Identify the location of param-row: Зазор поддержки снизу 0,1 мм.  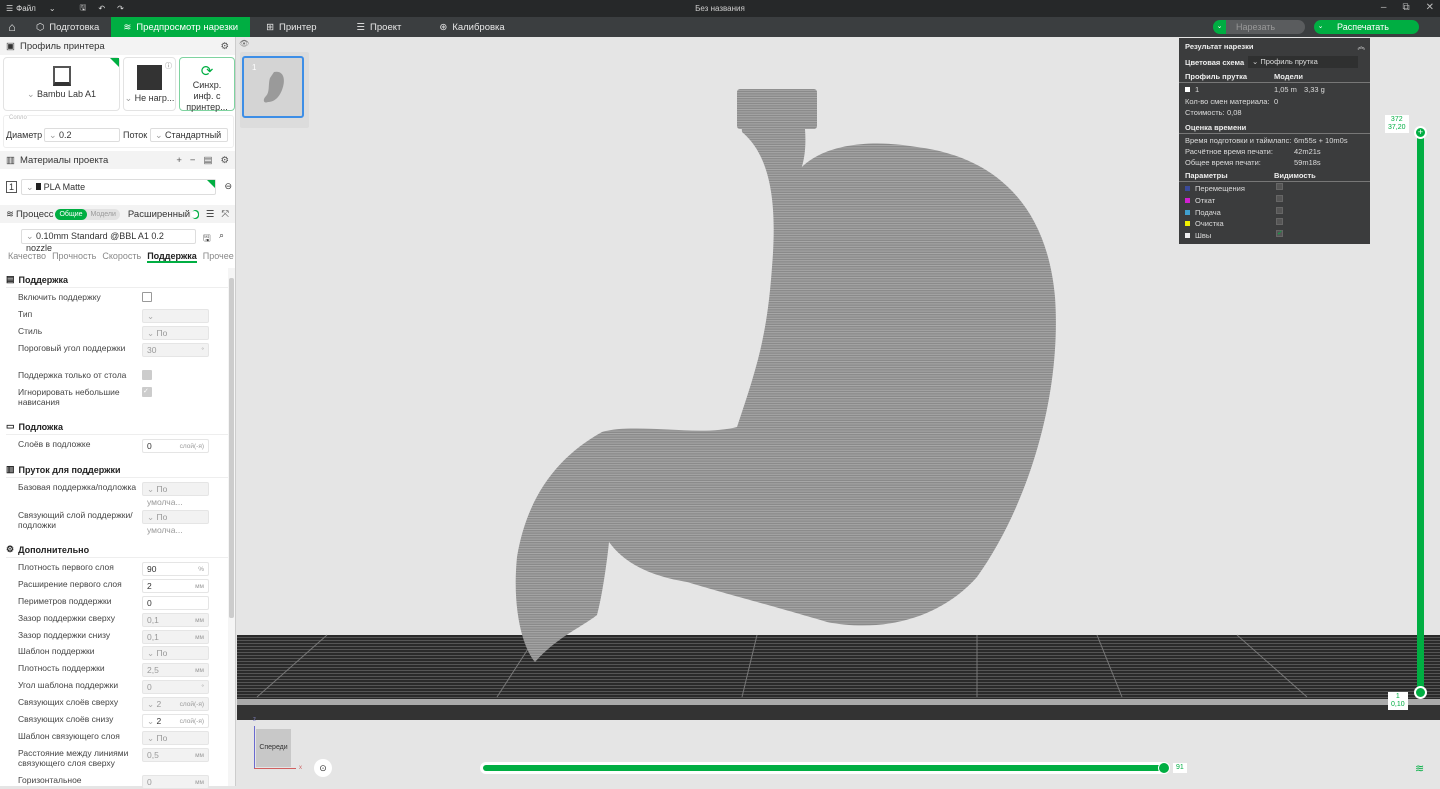
(113, 637).